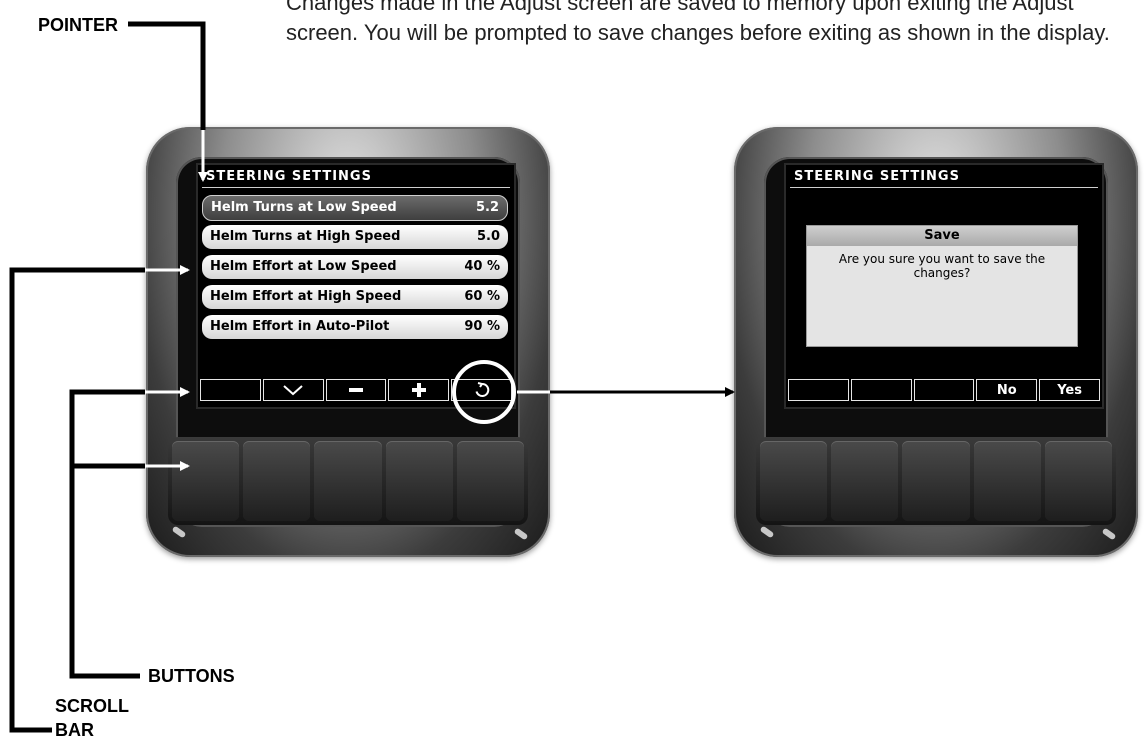 Image resolution: width=1144 pixels, height=742 pixels. I want to click on scroll-bar-leader-line, so click(77, 500).